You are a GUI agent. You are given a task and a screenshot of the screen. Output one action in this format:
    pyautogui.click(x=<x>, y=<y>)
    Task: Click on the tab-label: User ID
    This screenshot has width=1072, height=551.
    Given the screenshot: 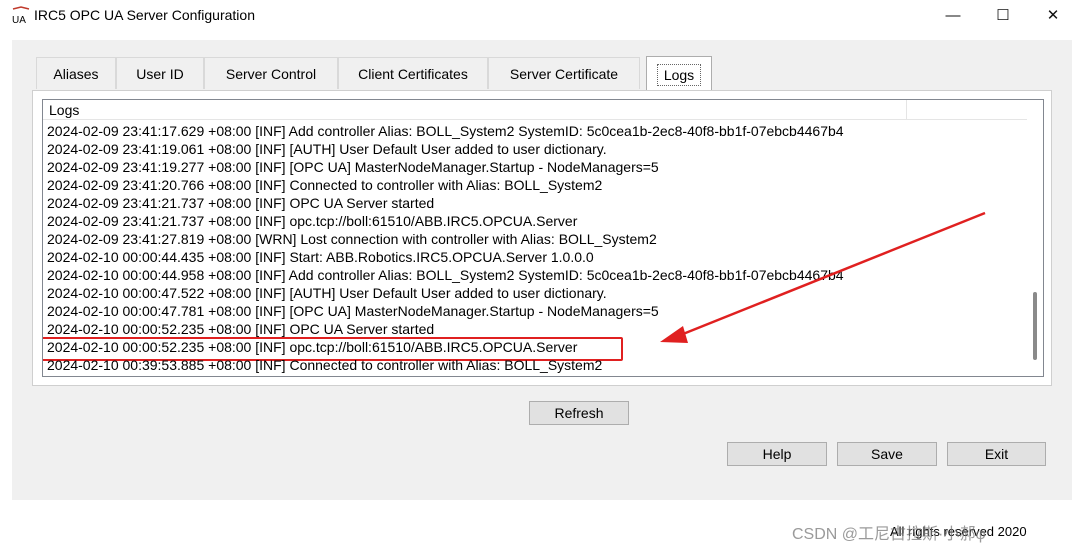 What is the action you would take?
    pyautogui.click(x=160, y=73)
    